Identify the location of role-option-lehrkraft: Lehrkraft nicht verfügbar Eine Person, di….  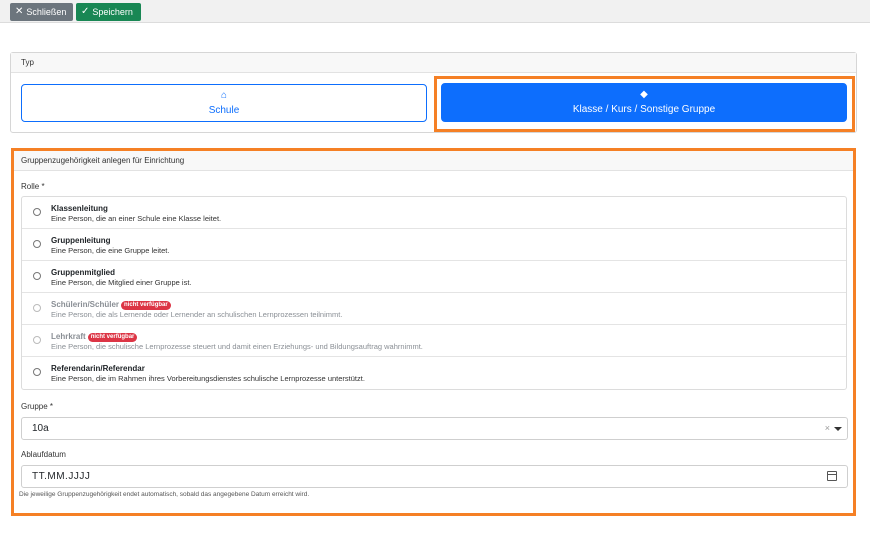
(434, 341).